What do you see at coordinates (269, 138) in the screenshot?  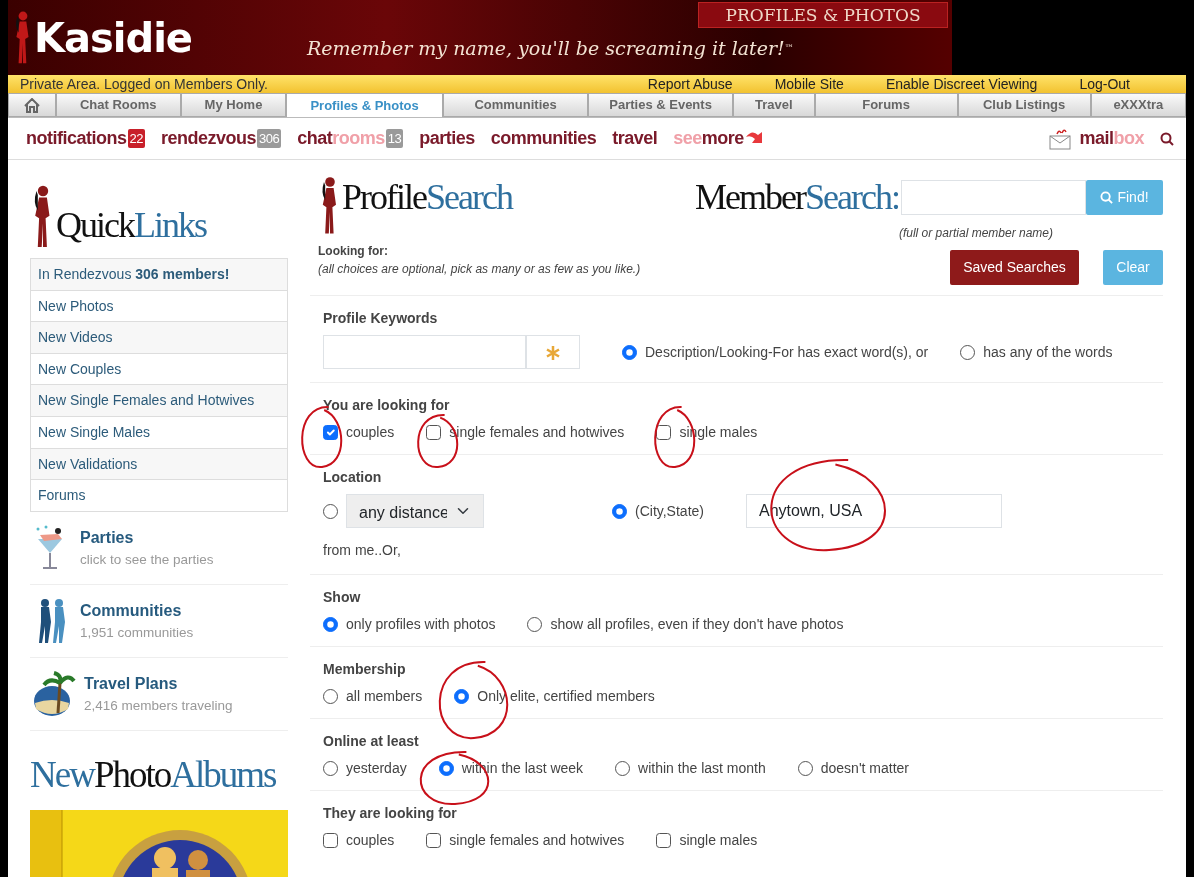 I see `count-badge: 306` at bounding box center [269, 138].